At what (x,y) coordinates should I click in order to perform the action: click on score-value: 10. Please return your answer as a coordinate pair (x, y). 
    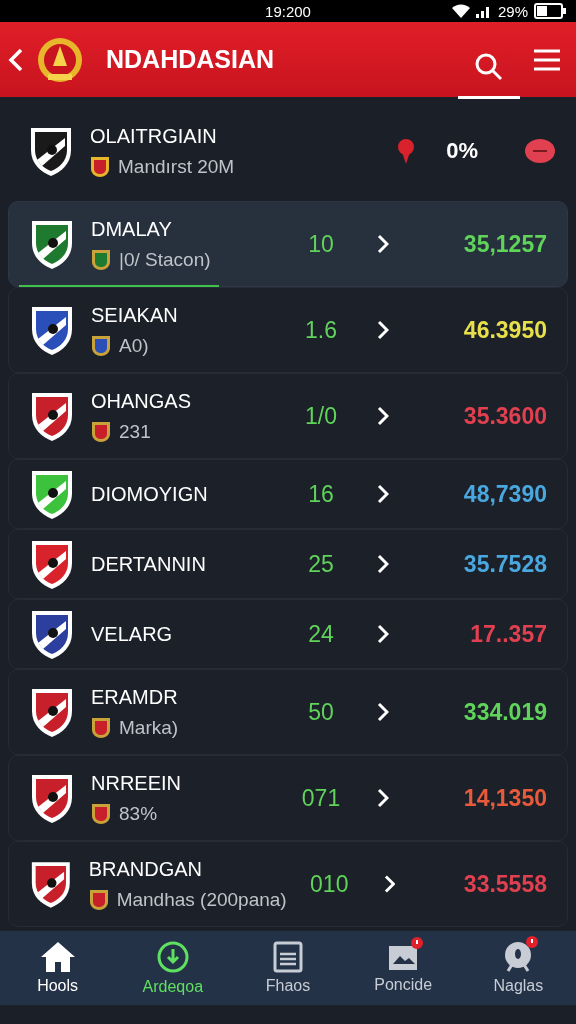
    Looking at the image, I should click on (321, 244).